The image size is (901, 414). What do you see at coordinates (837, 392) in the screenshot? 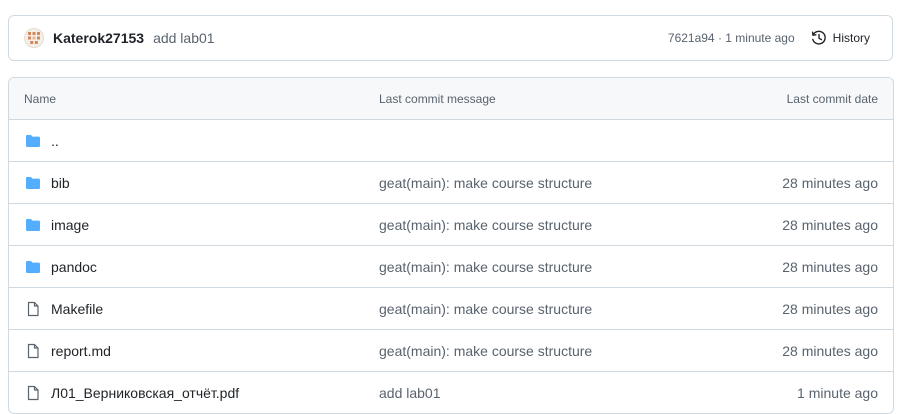
I see `commit-date: 1 minute ago` at bounding box center [837, 392].